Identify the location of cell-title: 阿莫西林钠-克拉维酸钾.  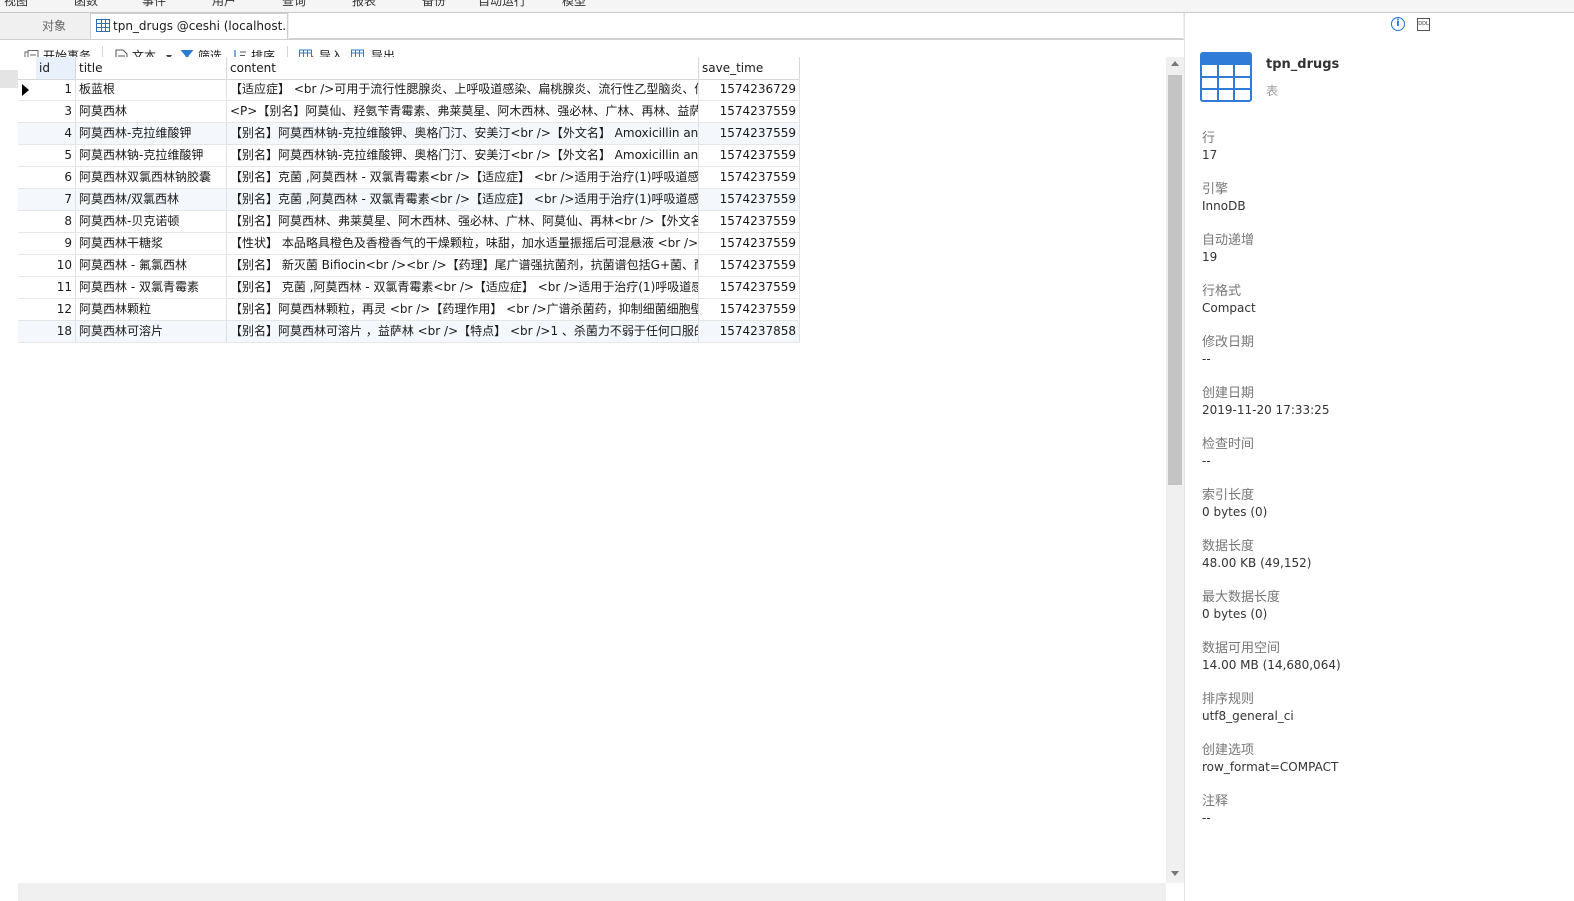
(151, 155).